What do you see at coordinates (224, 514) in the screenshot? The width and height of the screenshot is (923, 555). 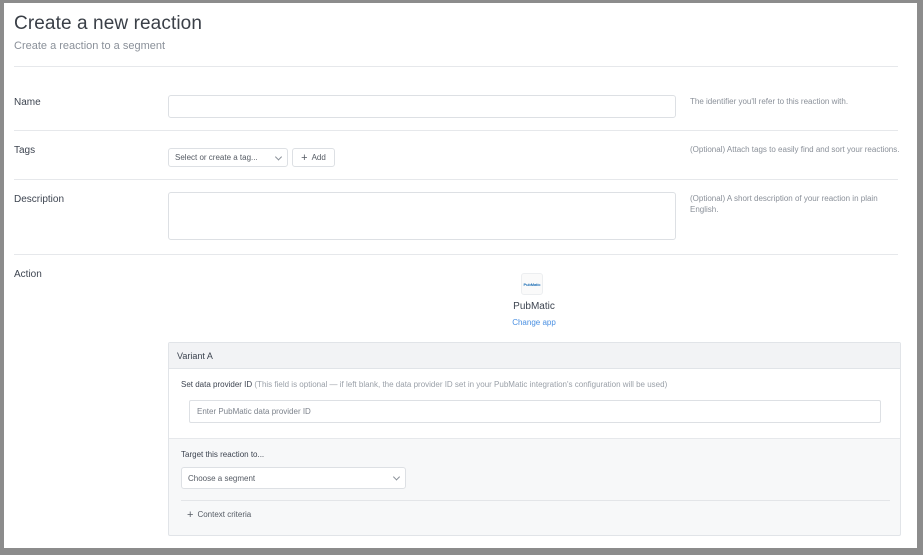 I see `context-criteria-label: Context criteria` at bounding box center [224, 514].